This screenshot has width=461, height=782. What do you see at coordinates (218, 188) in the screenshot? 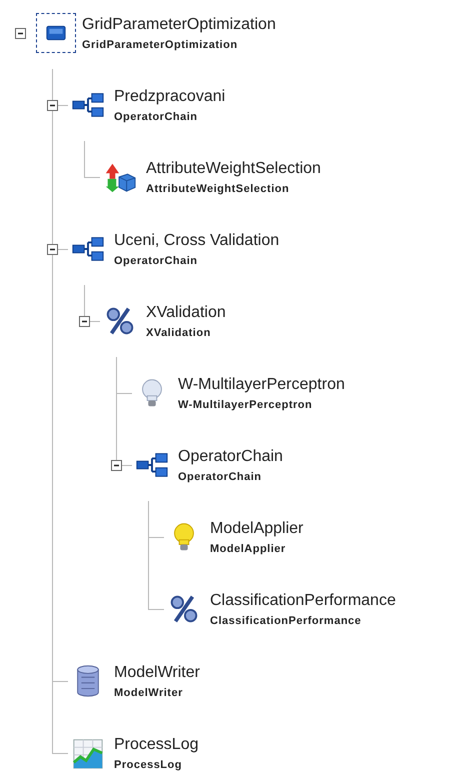
I see `operator-type: AttributeWeightSelection` at bounding box center [218, 188].